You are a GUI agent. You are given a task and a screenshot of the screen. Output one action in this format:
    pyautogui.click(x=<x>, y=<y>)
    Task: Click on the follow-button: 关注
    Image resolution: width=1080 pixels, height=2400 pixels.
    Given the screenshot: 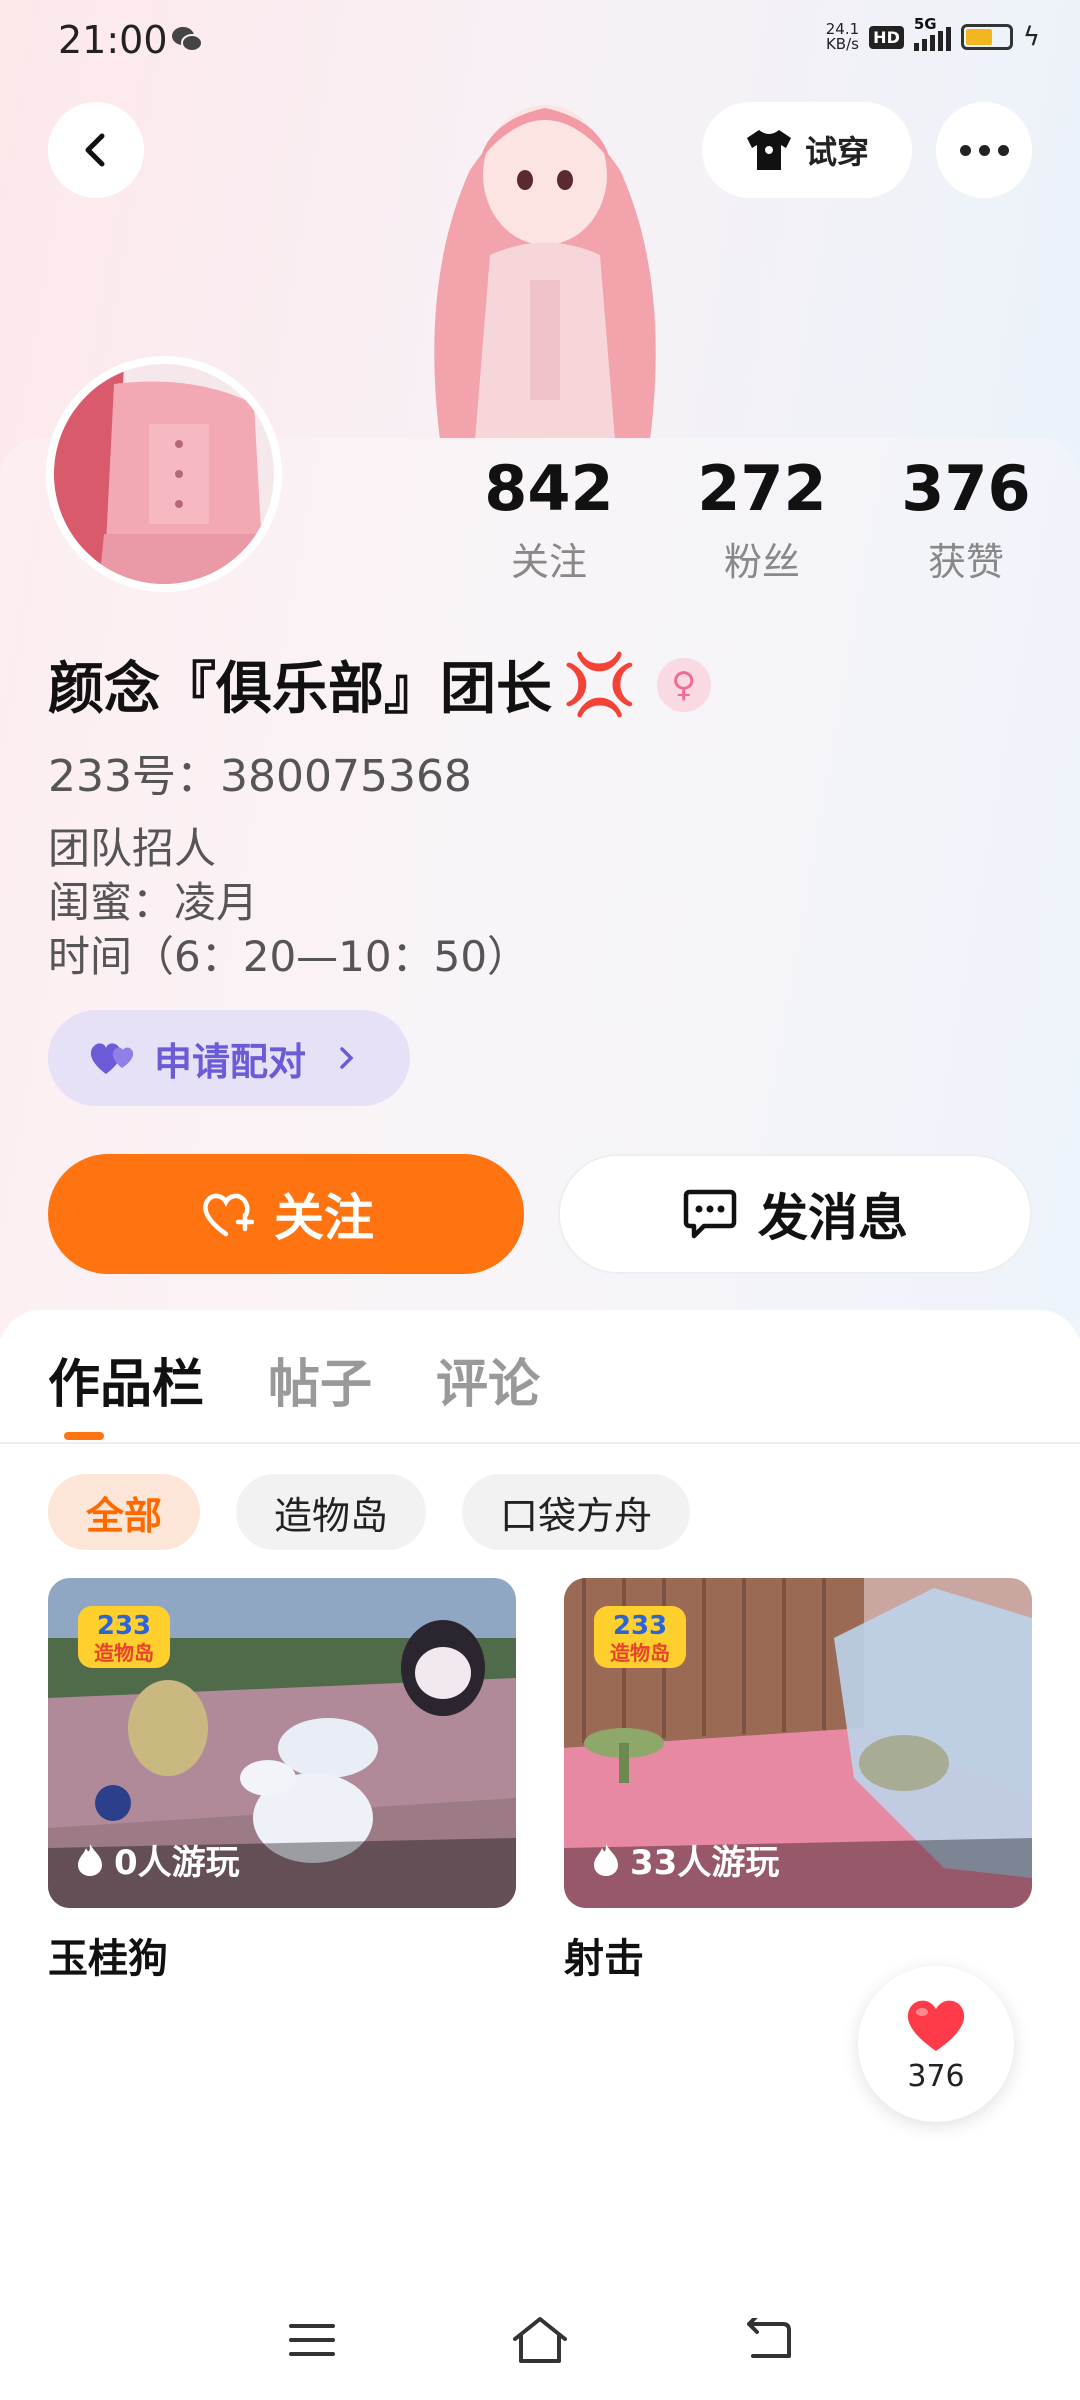 What is the action you would take?
    pyautogui.click(x=286, y=1214)
    